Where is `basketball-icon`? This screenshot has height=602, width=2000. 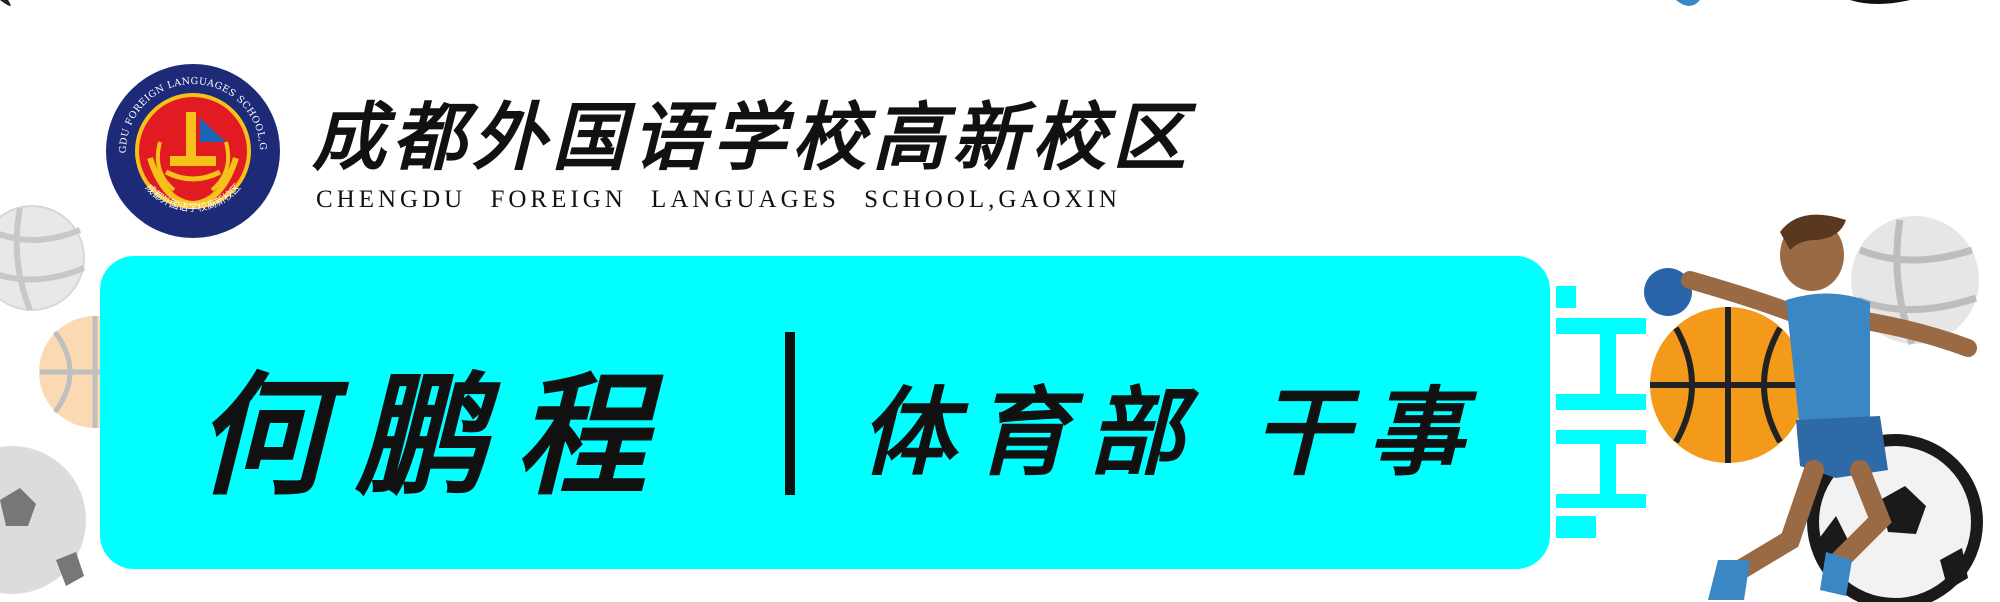
basketball-icon is located at coordinates (1728, 385).